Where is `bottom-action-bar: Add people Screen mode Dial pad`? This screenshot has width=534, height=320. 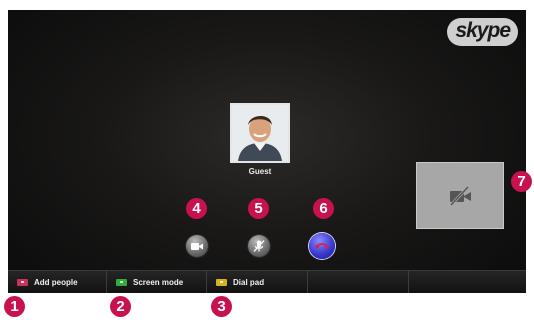
bottom-action-bar: Add people Screen mode Dial pad is located at coordinates (267, 281).